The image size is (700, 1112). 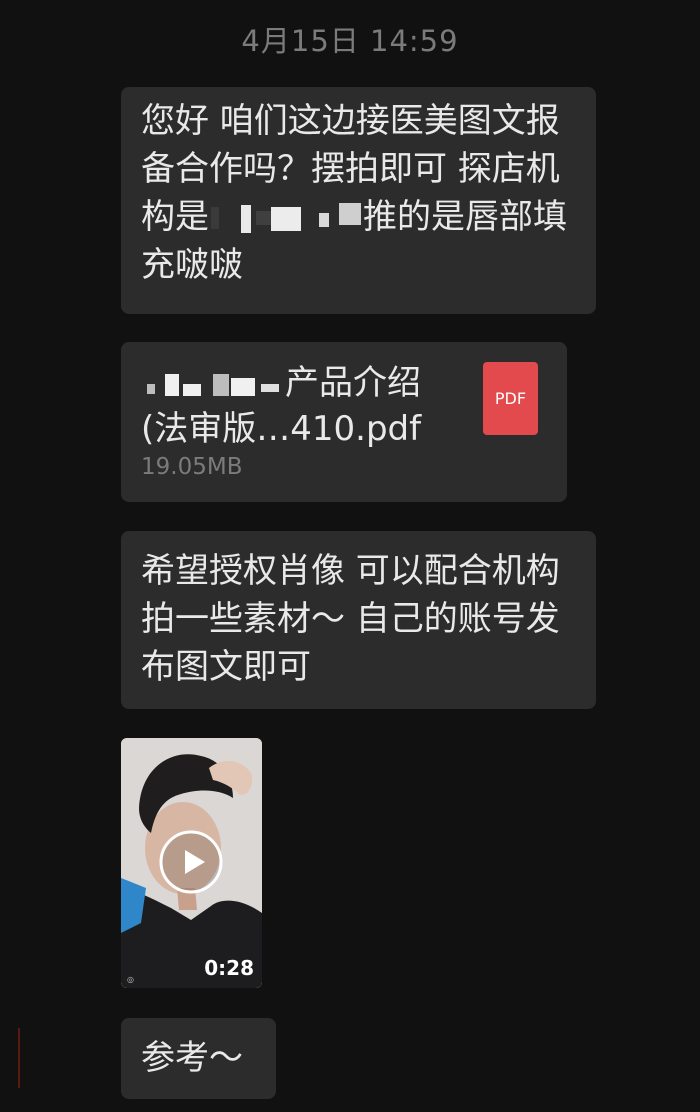 I want to click on screen-edge-mark, so click(x=19, y=1058).